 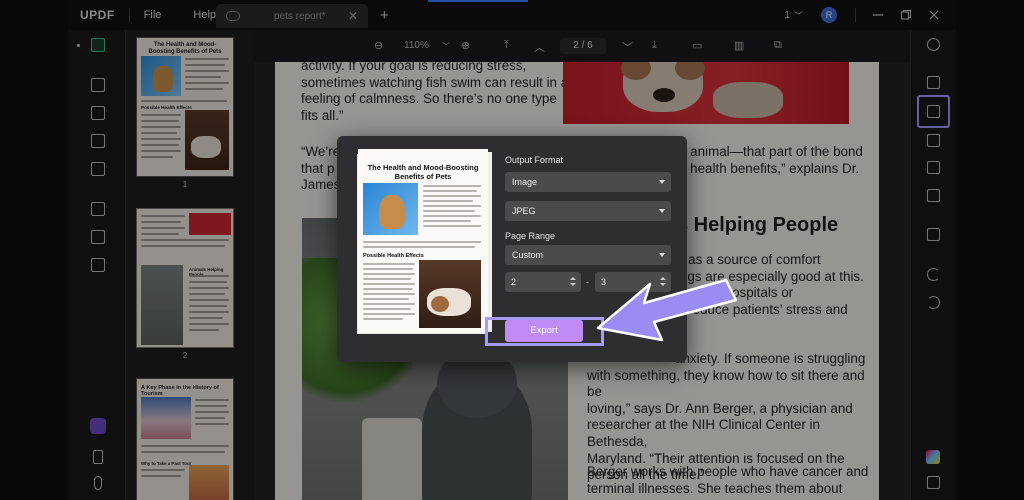 What do you see at coordinates (588, 211) in the screenshot?
I see `image-format-select: JPEG` at bounding box center [588, 211].